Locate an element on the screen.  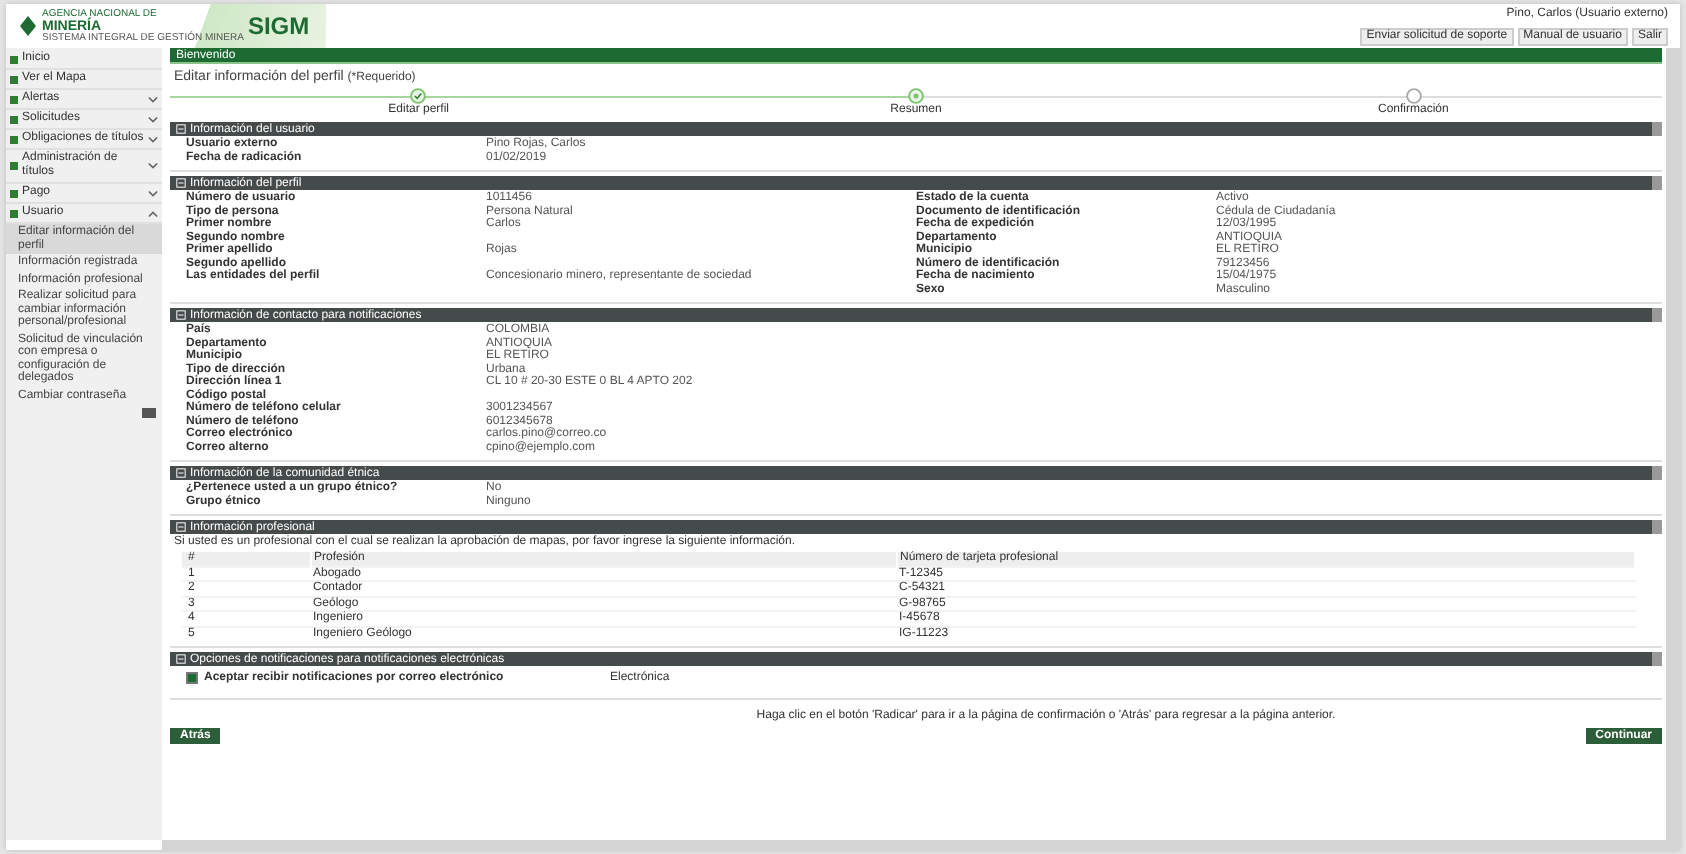
collapse-button is located at coordinates (149, 413).